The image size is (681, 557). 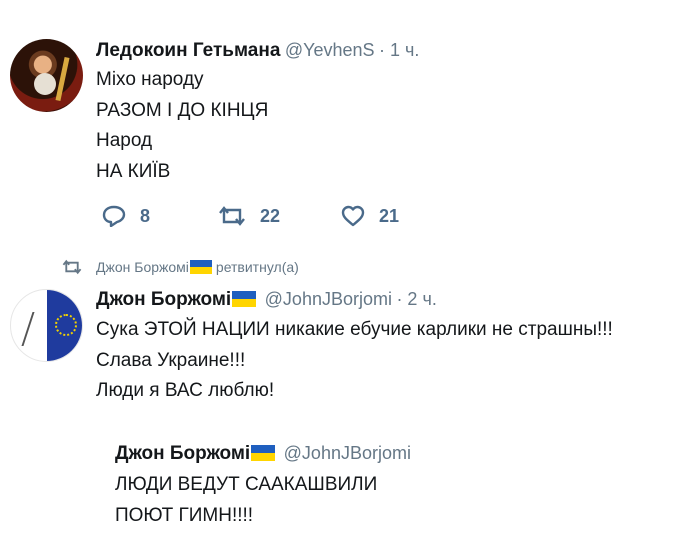 I want to click on like-button: 21, so click(x=370, y=216).